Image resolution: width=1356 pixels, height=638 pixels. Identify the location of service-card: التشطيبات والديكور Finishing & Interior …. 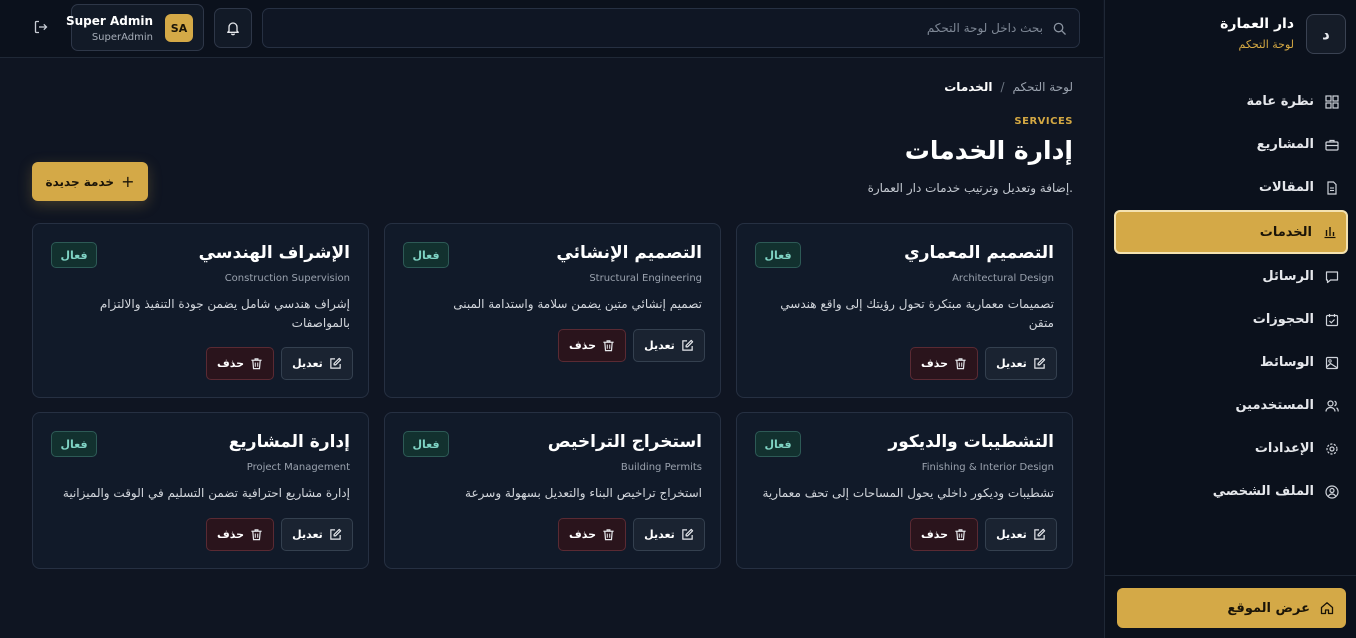
(904, 490).